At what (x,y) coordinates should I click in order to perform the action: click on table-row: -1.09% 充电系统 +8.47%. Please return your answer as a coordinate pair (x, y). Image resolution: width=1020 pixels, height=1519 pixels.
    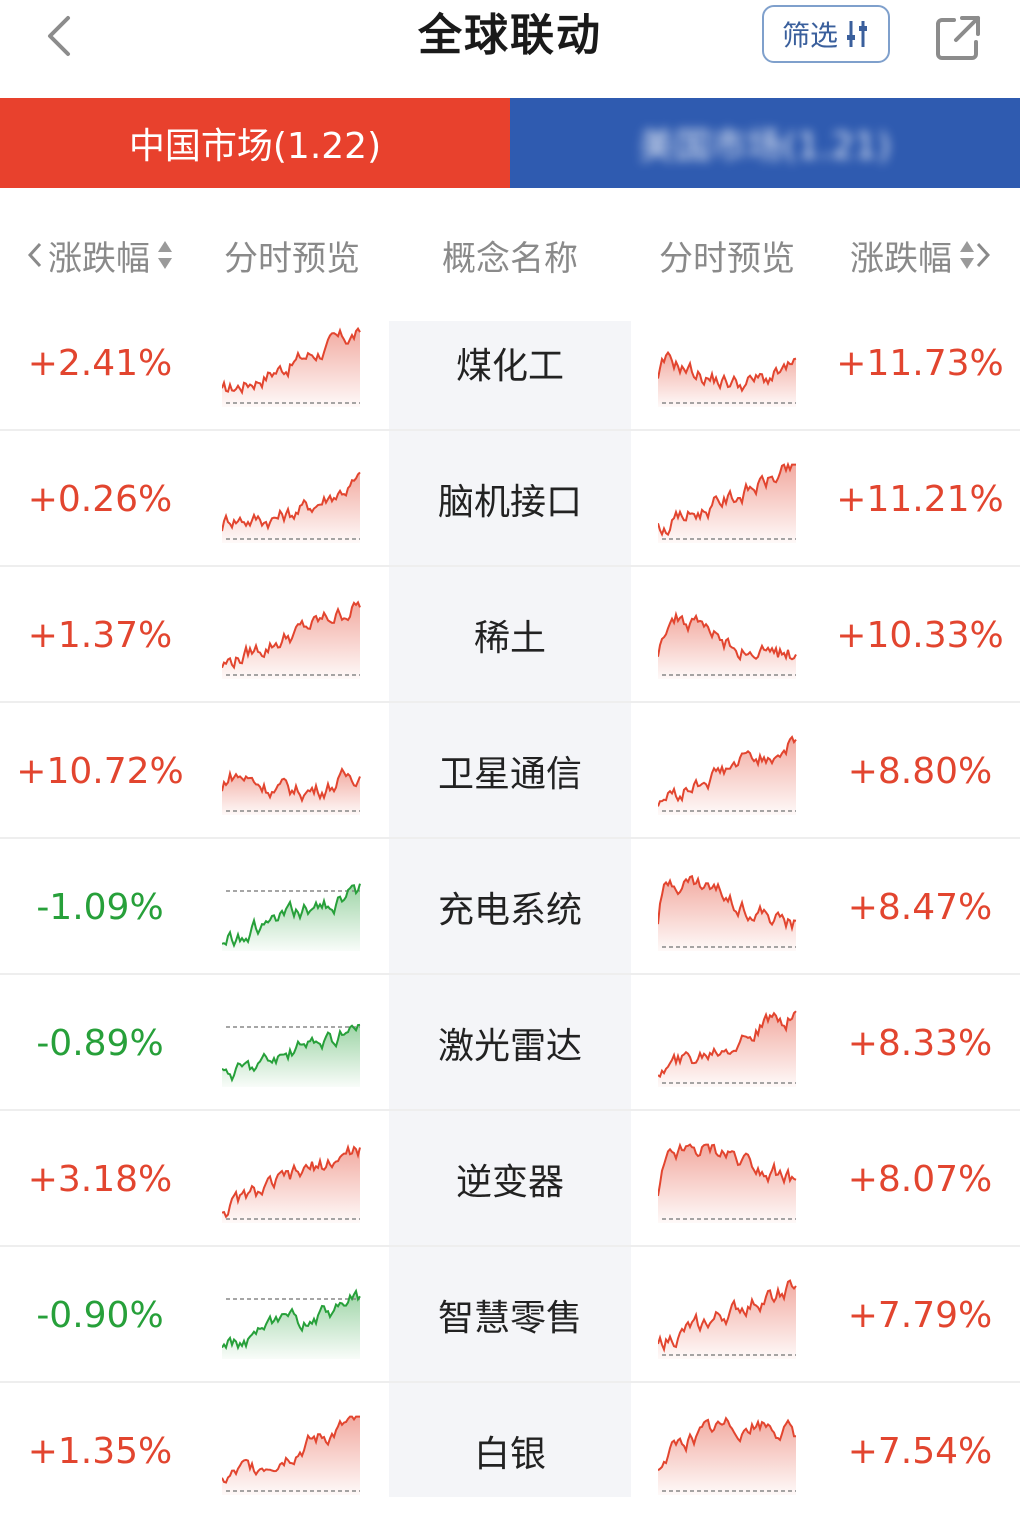
    Looking at the image, I should click on (510, 907).